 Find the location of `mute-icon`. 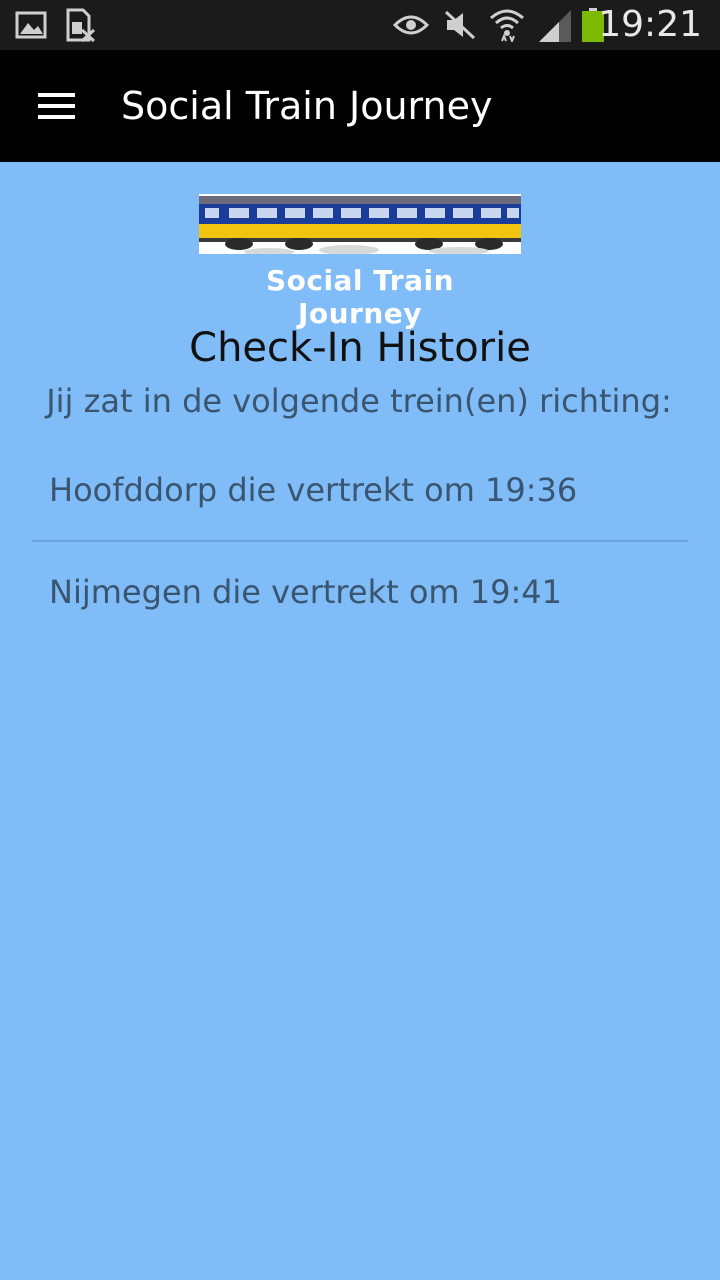

mute-icon is located at coordinates (460, 25).